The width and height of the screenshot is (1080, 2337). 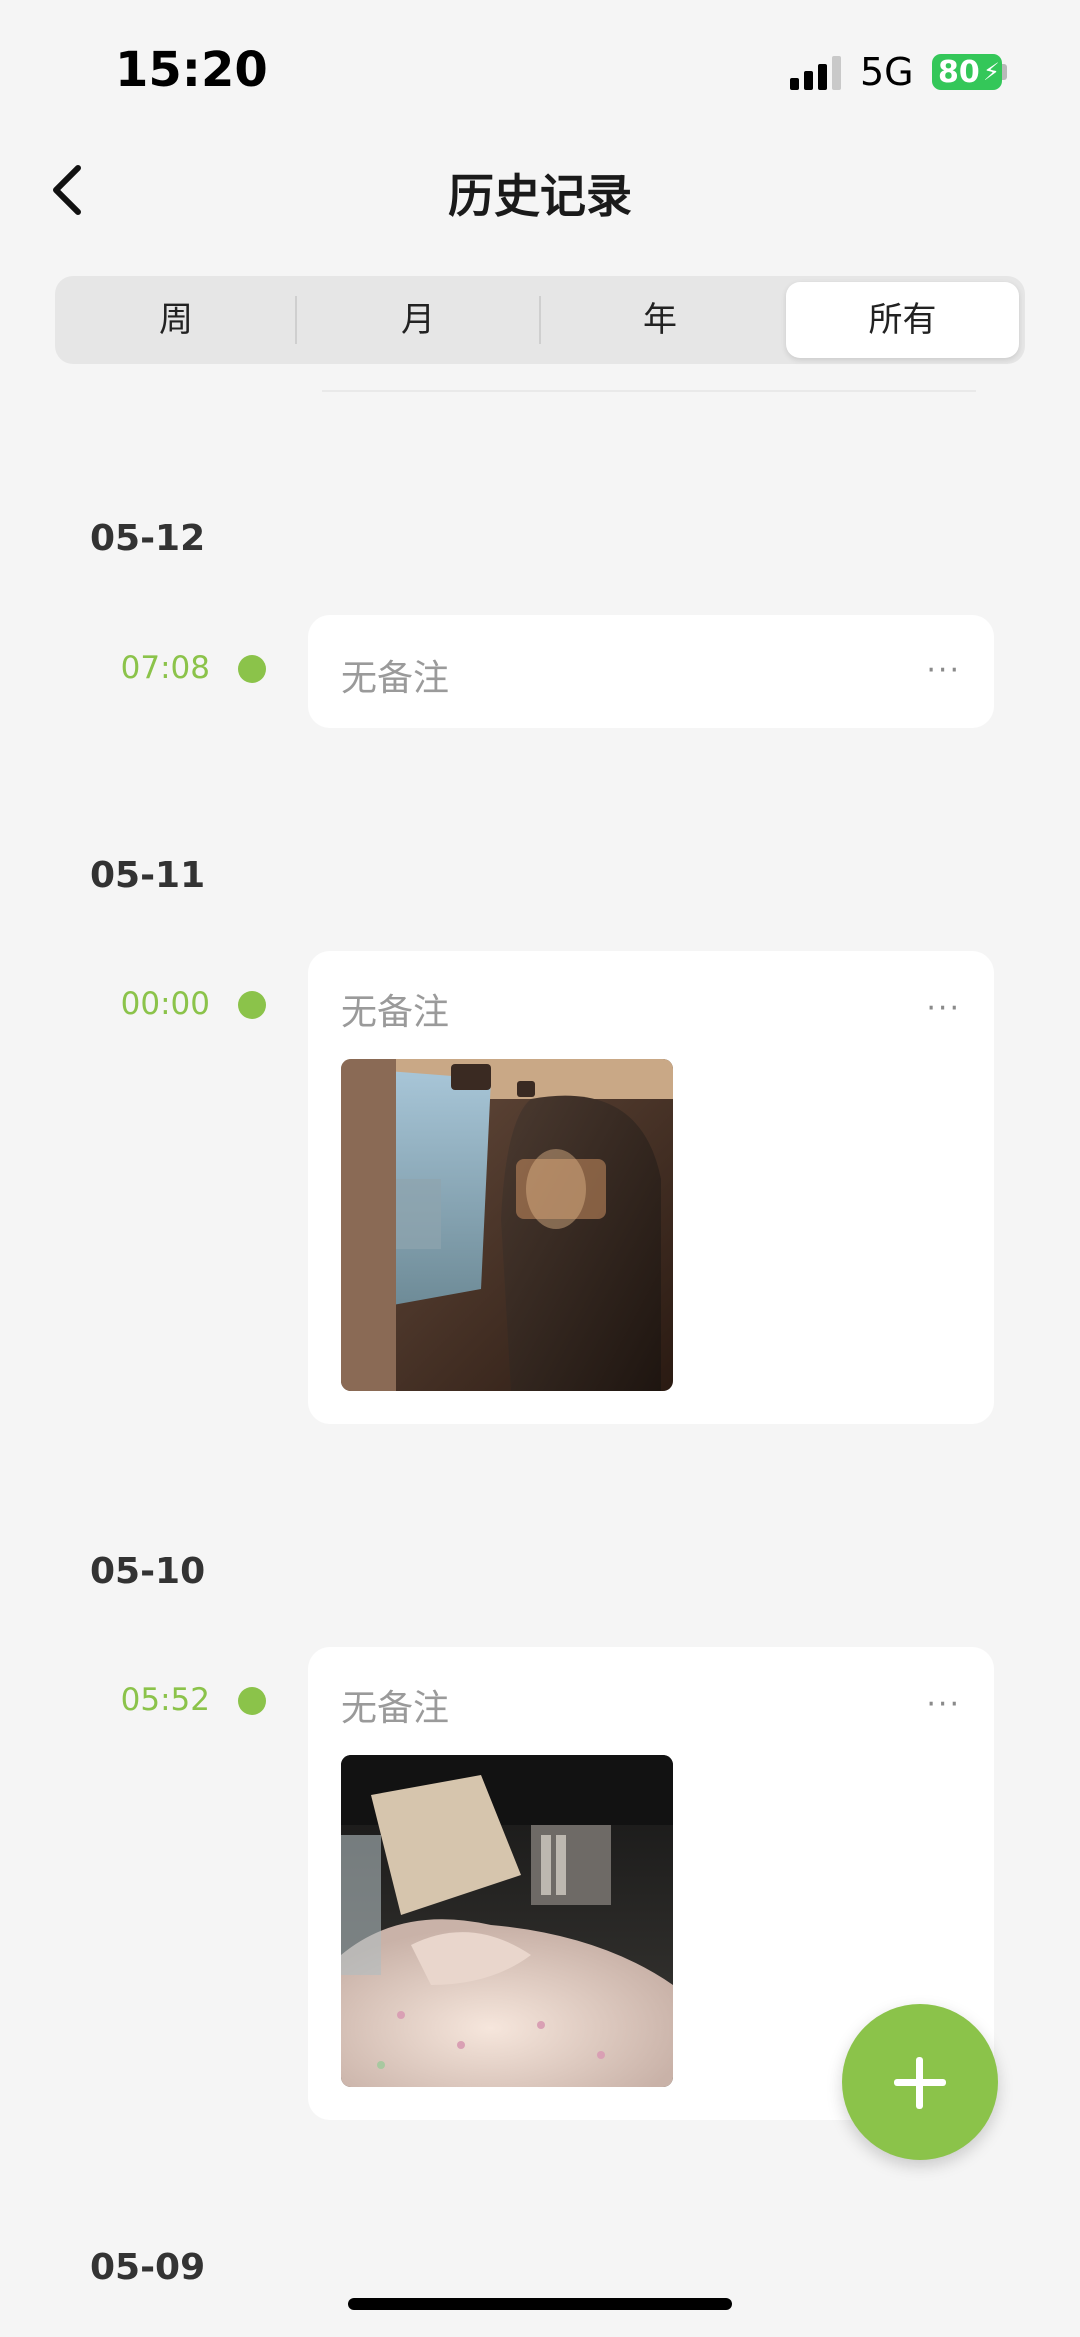 What do you see at coordinates (148, 538) in the screenshot?
I see `date-header: 05-12` at bounding box center [148, 538].